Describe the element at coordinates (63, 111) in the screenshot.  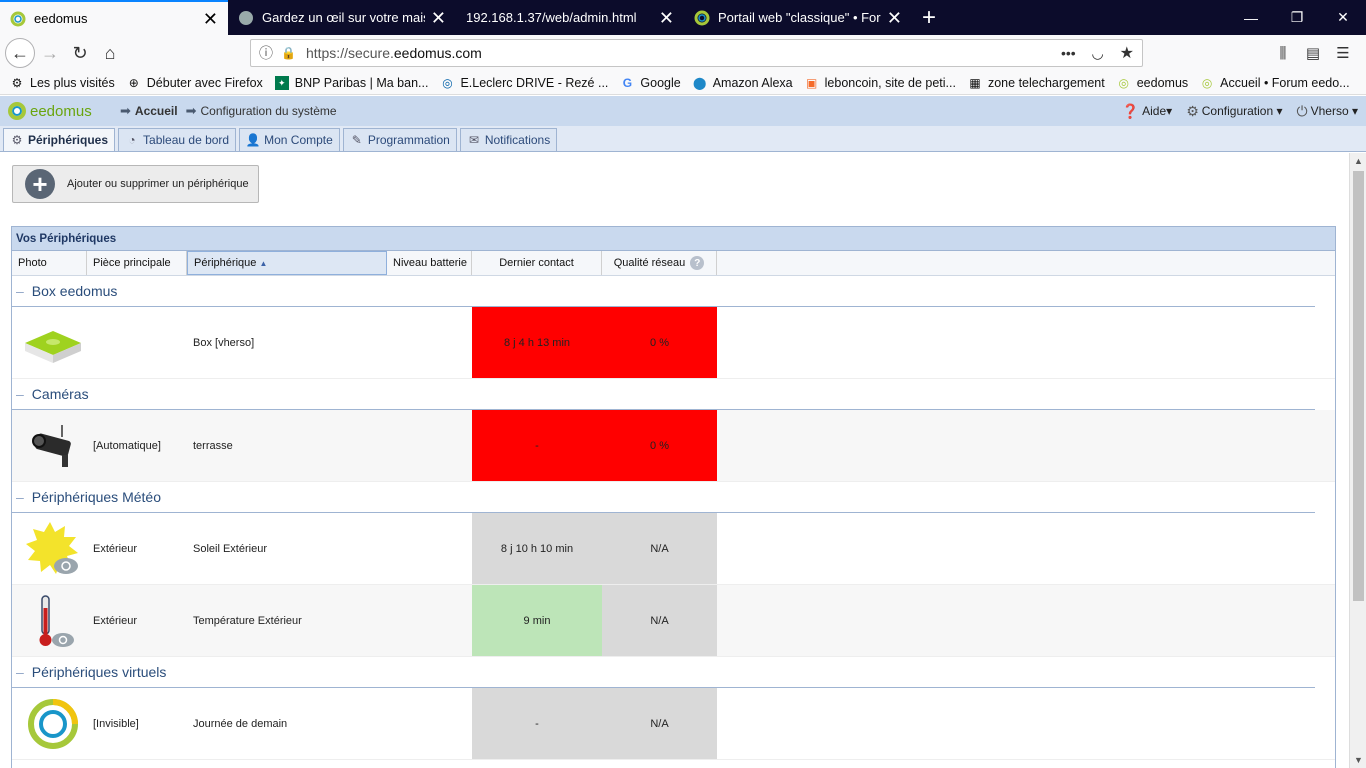
I see `eedomus-logo: eedomus` at that location.